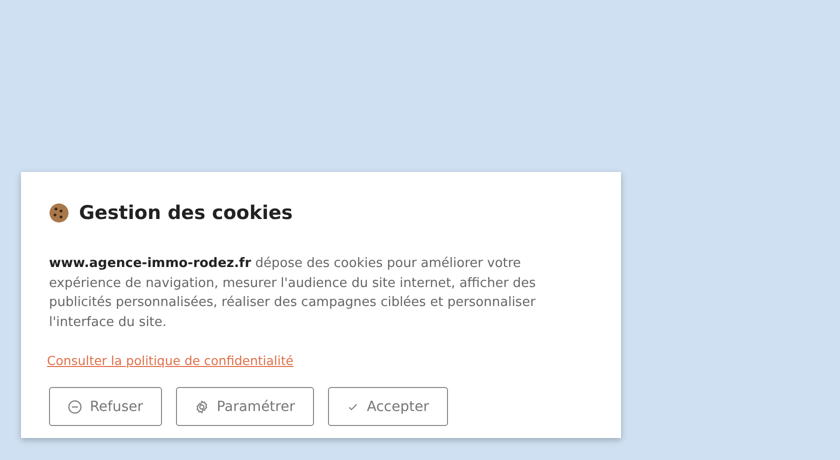 This screenshot has height=460, width=840. I want to click on settings-icon, so click(202, 406).